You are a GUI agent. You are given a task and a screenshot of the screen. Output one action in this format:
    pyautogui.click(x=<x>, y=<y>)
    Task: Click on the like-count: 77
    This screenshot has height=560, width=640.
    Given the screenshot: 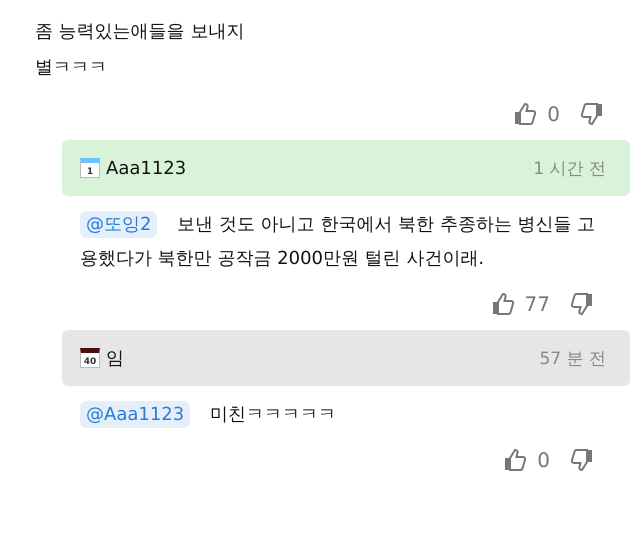 What is the action you would take?
    pyautogui.click(x=537, y=304)
    